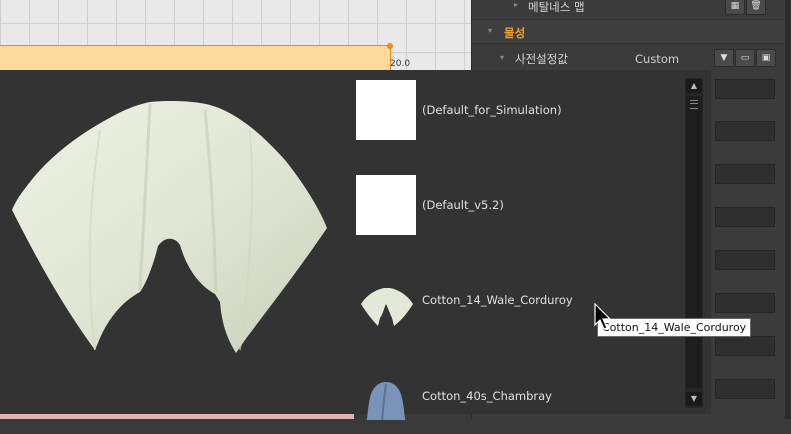 The image size is (791, 434). What do you see at coordinates (694, 399) in the screenshot?
I see `scroll-down-icon: ▼` at bounding box center [694, 399].